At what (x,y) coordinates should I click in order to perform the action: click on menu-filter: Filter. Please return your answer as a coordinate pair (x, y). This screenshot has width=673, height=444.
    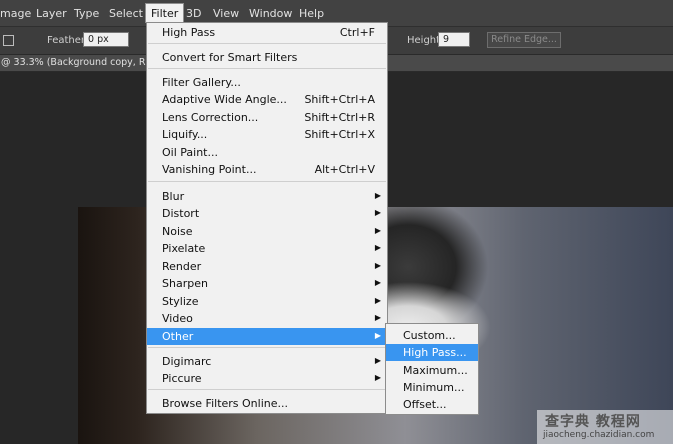
    Looking at the image, I should click on (165, 13).